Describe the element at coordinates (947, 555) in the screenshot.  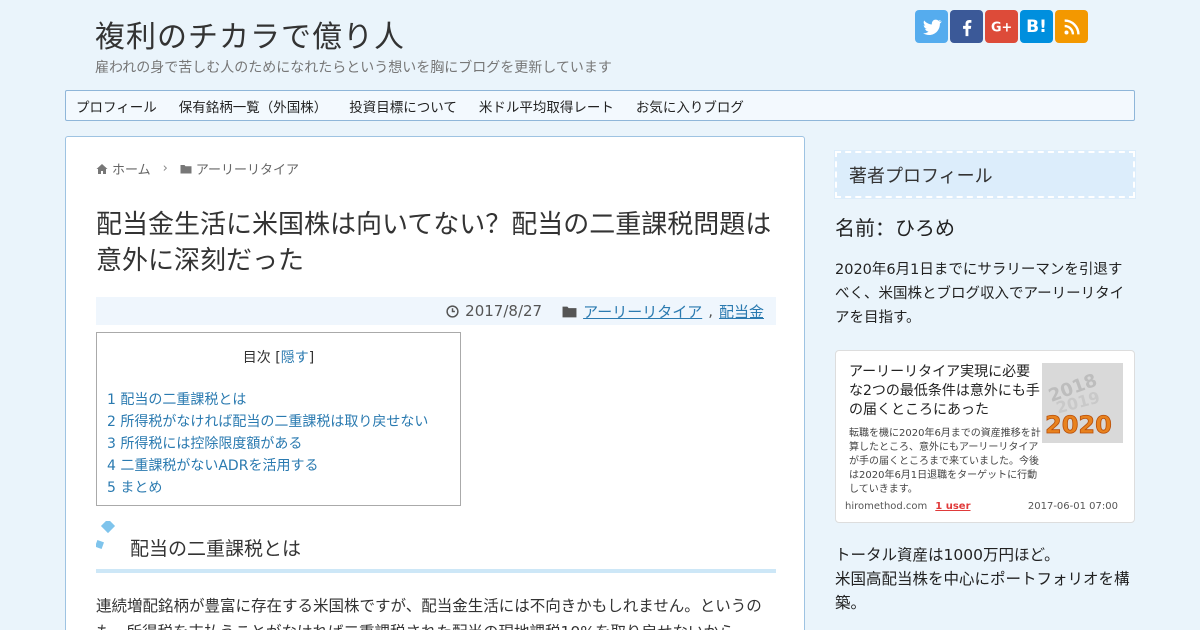
I see `assets-line: トータル資産は1000万円ほど。` at that location.